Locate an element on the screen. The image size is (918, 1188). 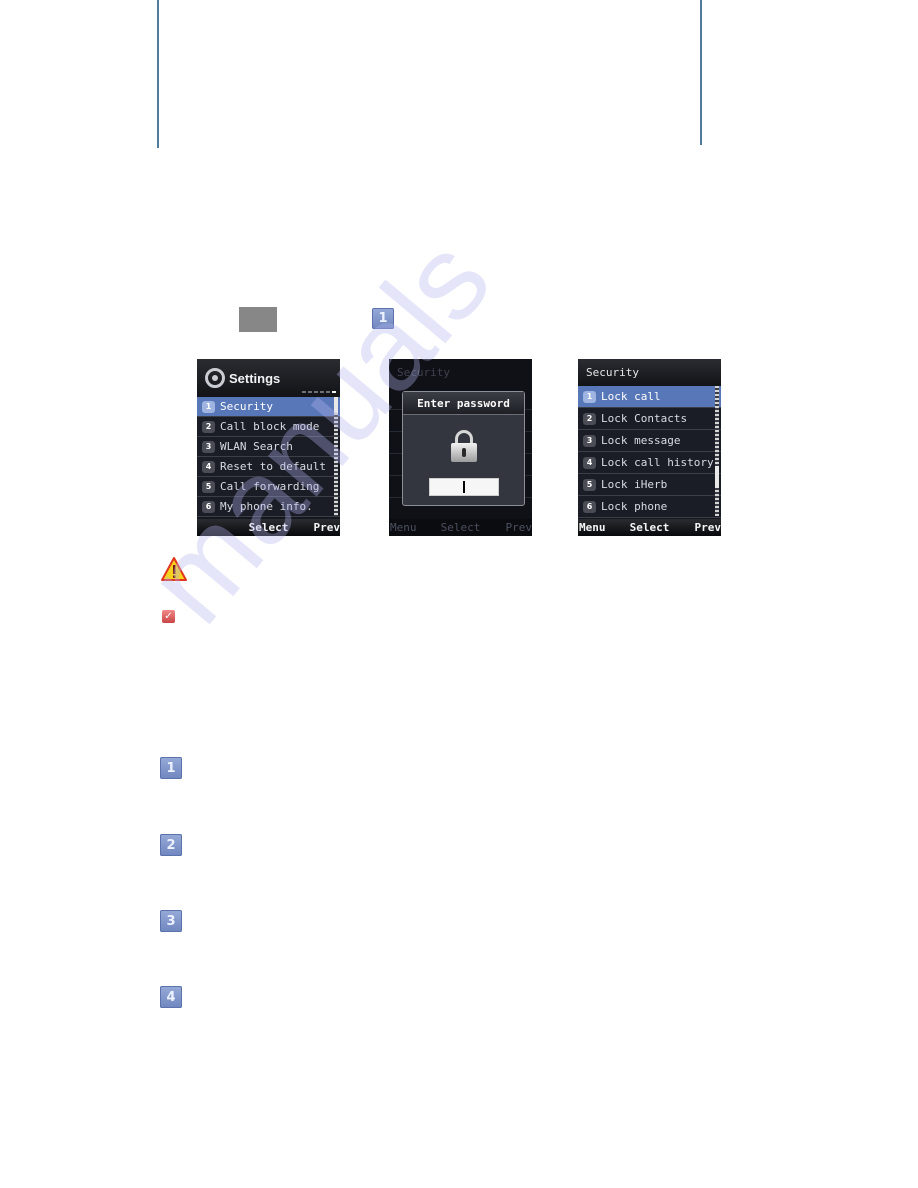
step-badge-1: 1 is located at coordinates (171, 768).